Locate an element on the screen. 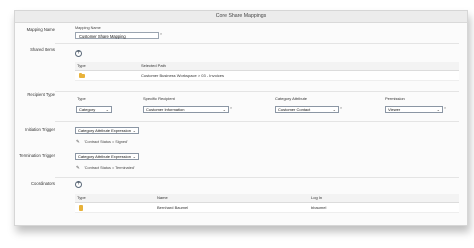 The width and height of the screenshot is (474, 248). permission-select: Viewer ⌄ is located at coordinates (414, 109).